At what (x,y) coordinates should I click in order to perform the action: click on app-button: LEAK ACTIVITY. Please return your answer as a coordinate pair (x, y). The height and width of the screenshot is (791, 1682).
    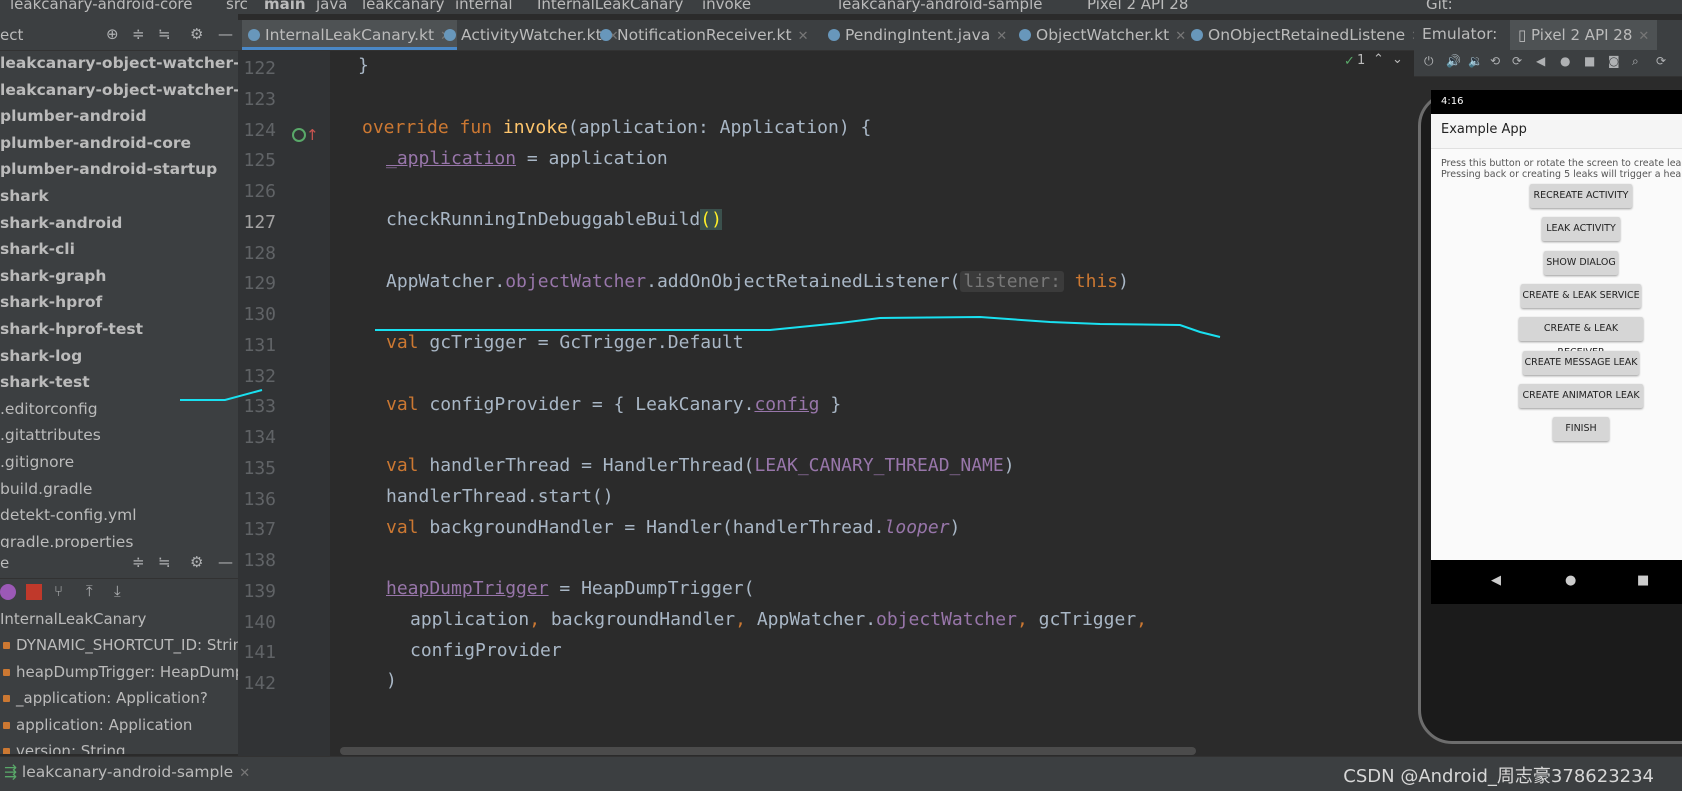
    Looking at the image, I should click on (1581, 229).